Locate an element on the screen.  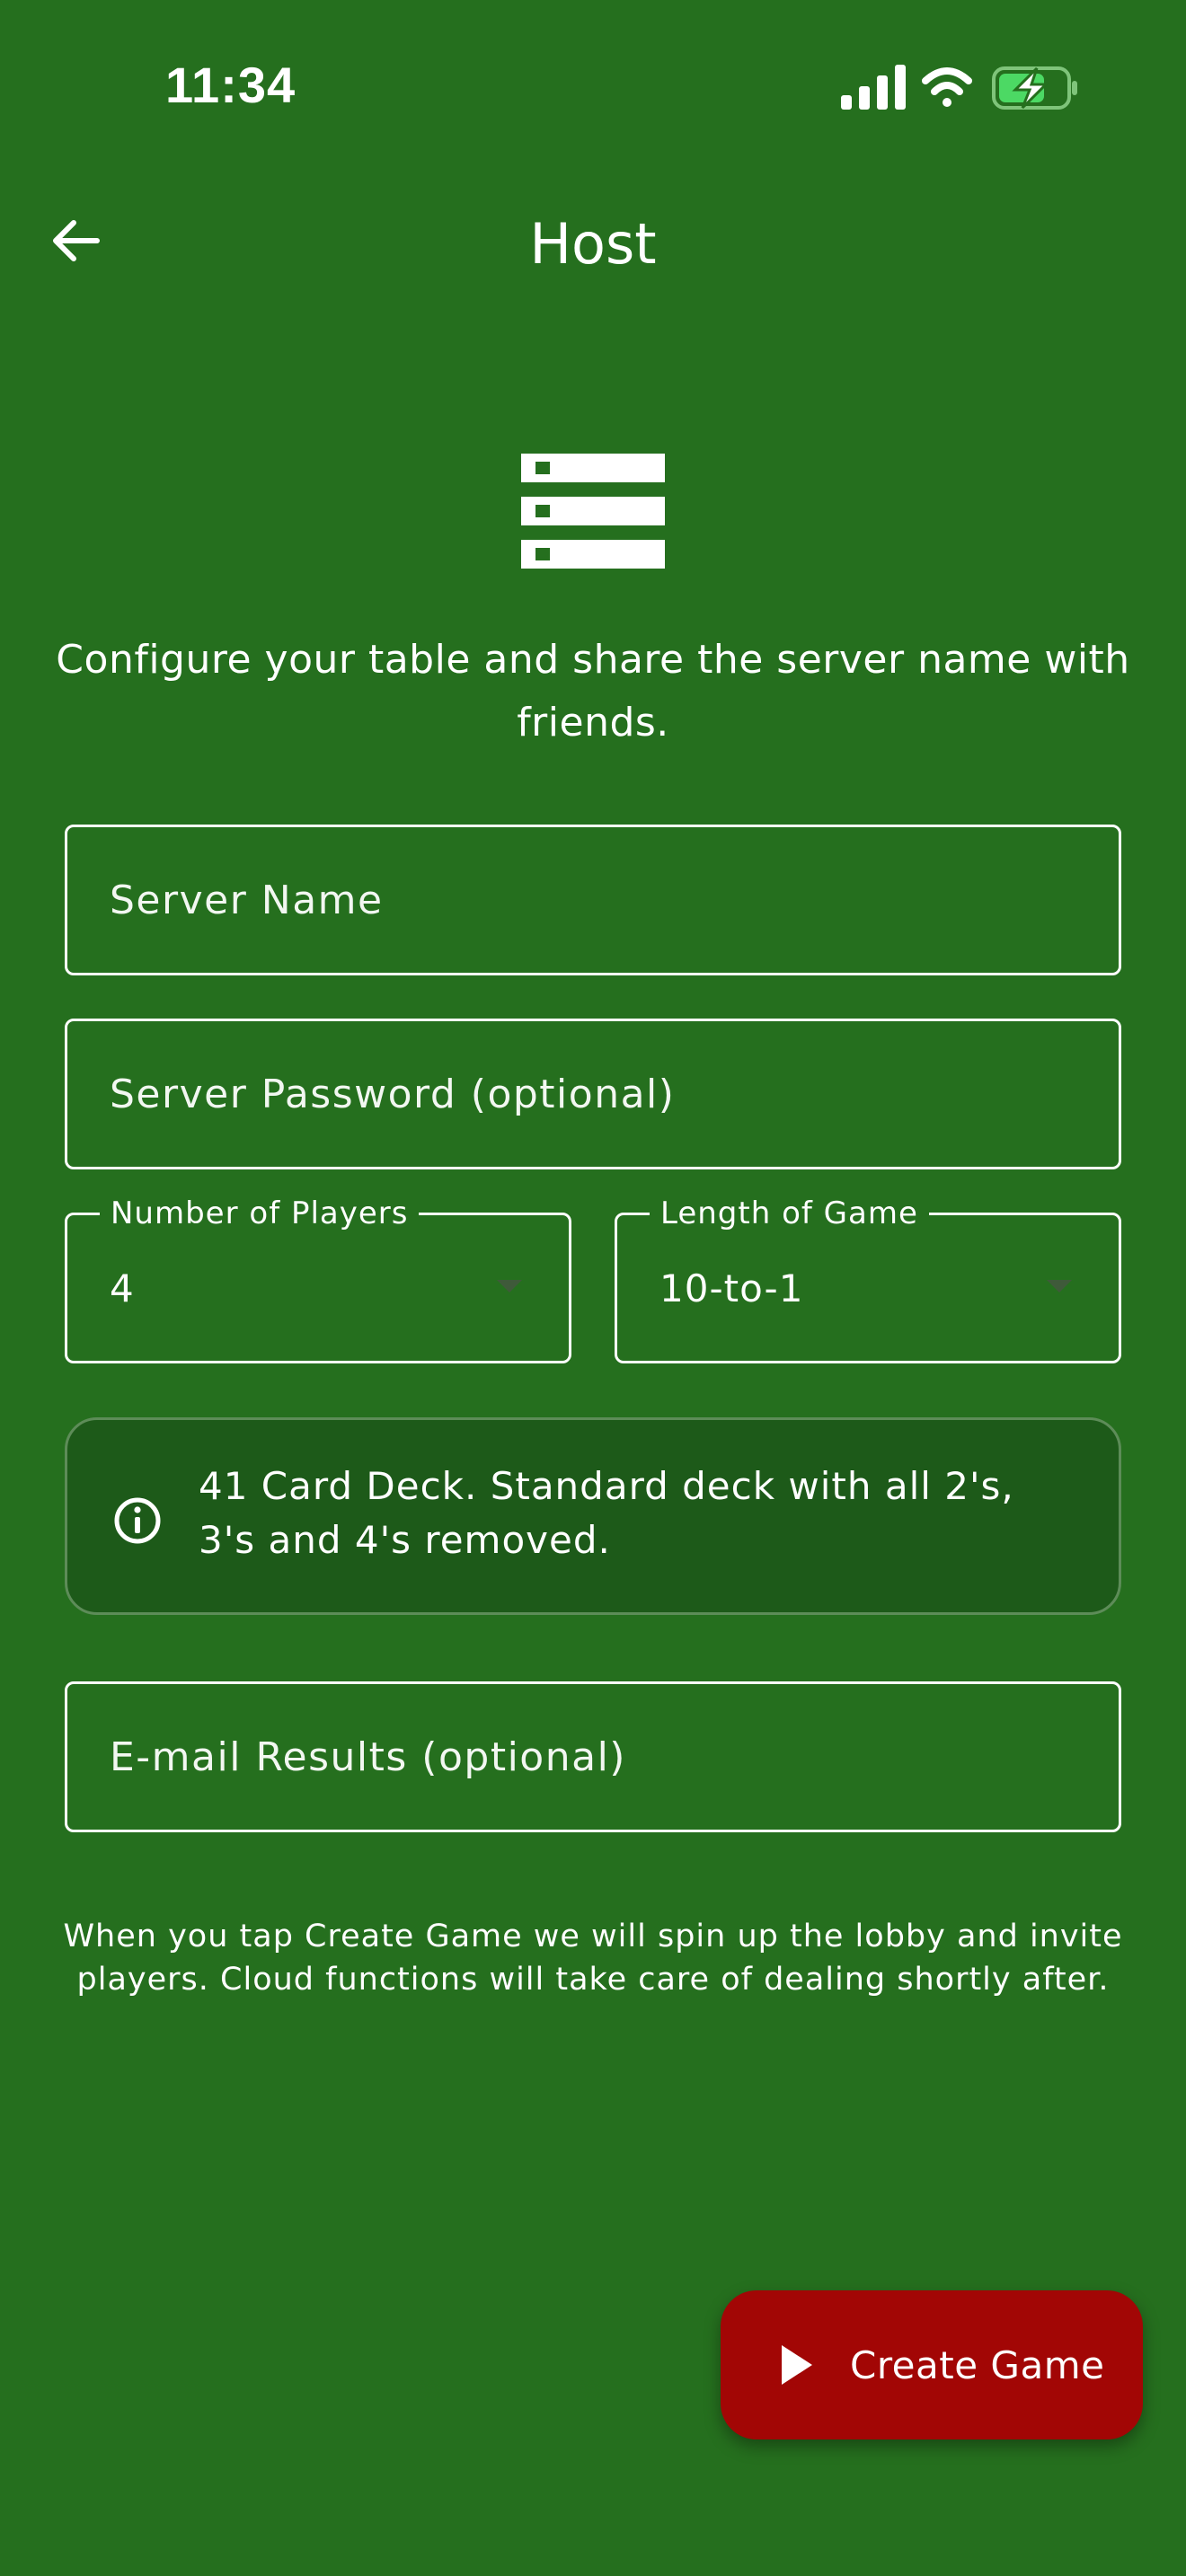
create-game-button: Create Game is located at coordinates (932, 2364).